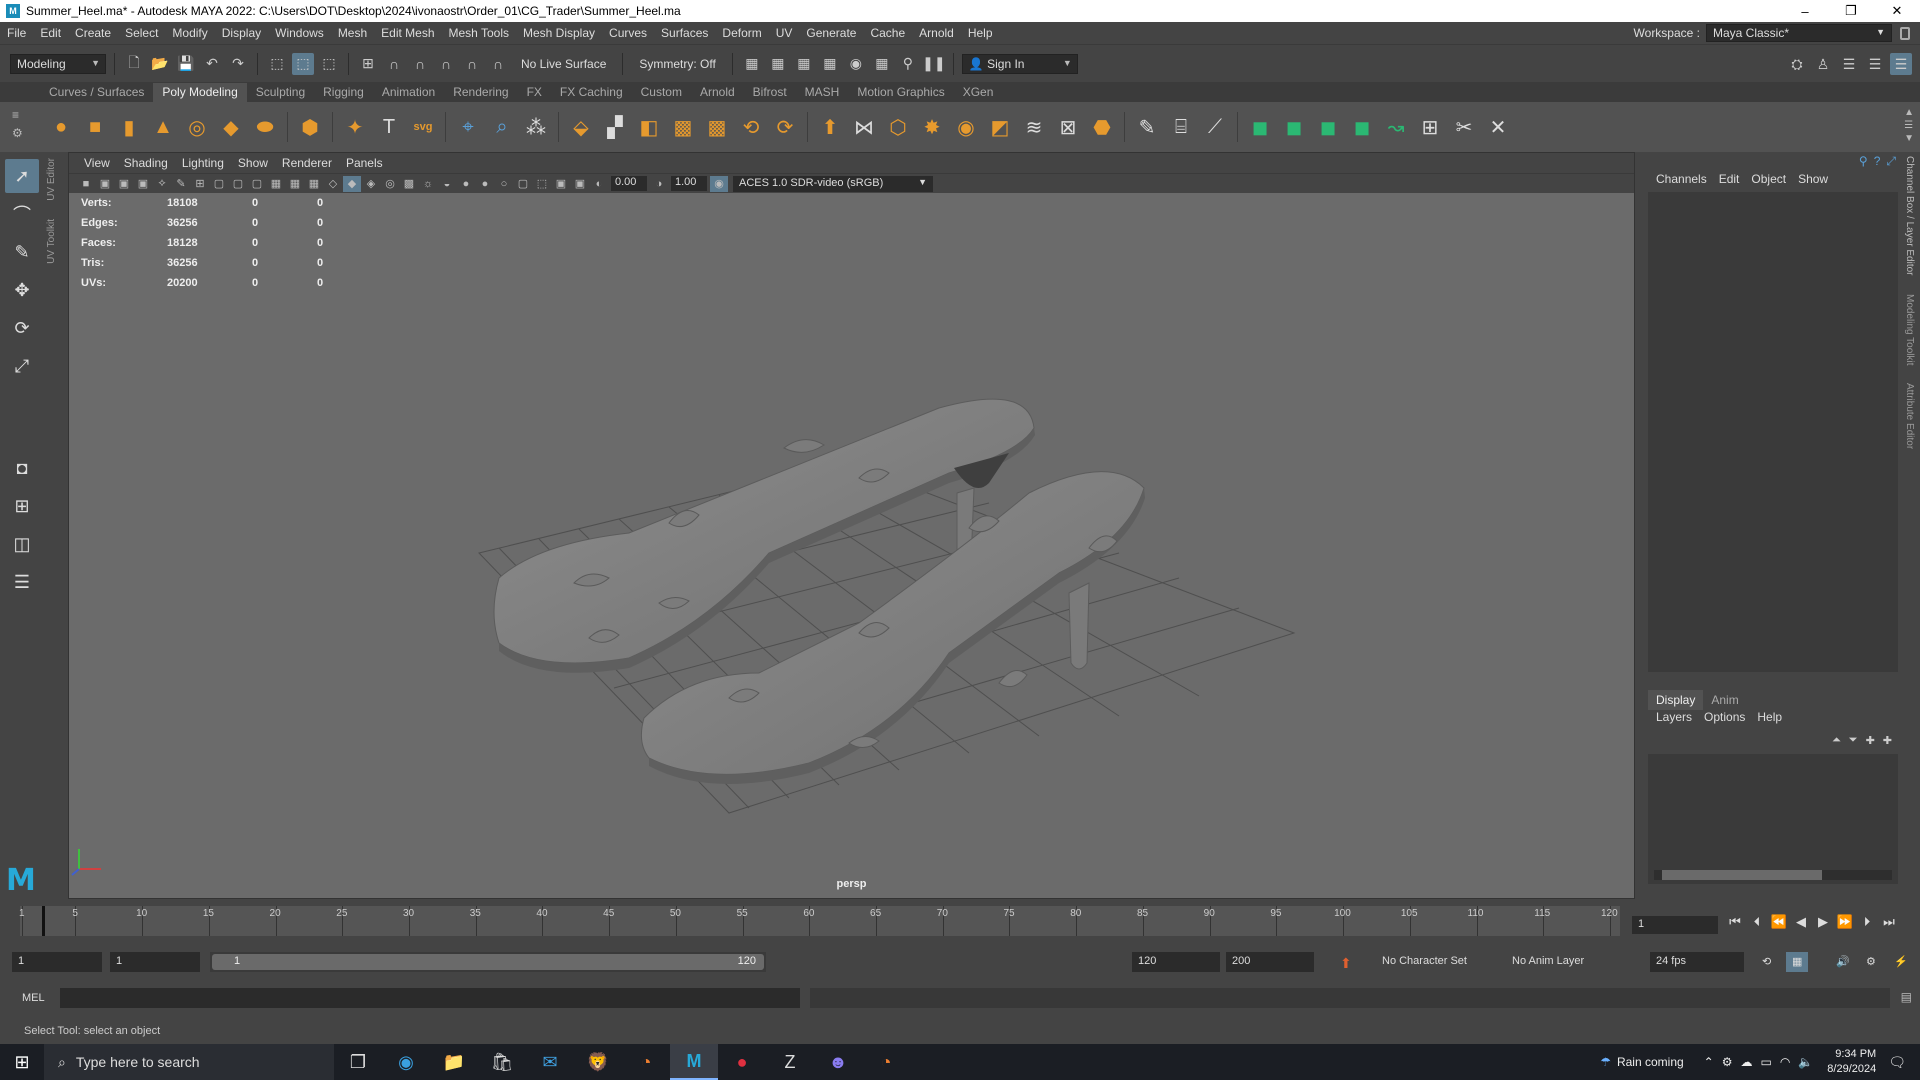 Image resolution: width=1920 pixels, height=1080 pixels. What do you see at coordinates (61, 127) in the screenshot?
I see `poly-sphere-icon: ●` at bounding box center [61, 127].